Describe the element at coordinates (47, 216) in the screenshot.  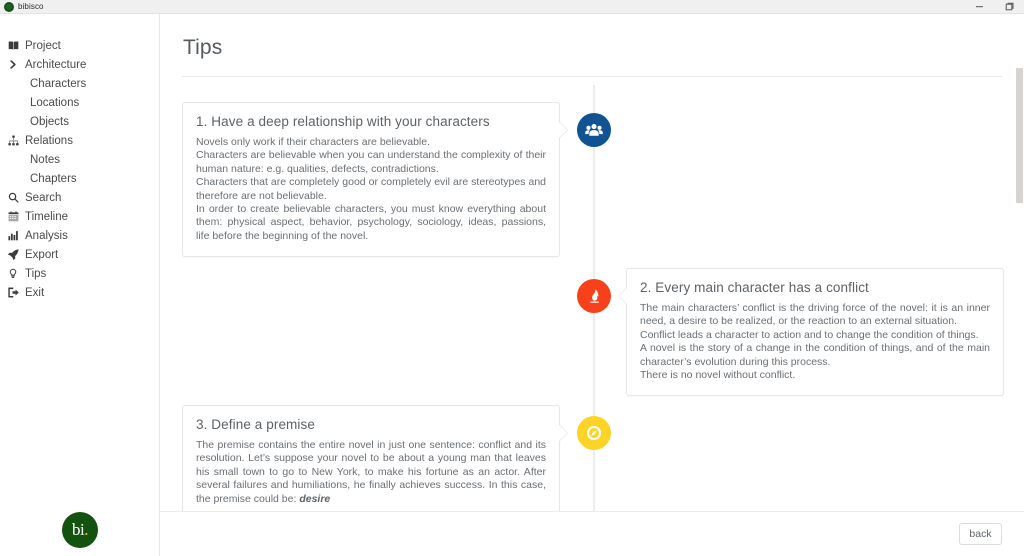
I see `sidebar-item-label: Timeline` at that location.